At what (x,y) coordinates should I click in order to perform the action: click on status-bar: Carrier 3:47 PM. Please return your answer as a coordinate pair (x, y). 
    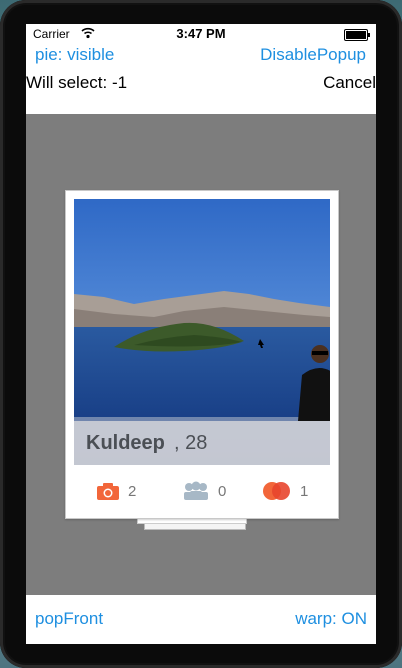
    Looking at the image, I should click on (201, 34).